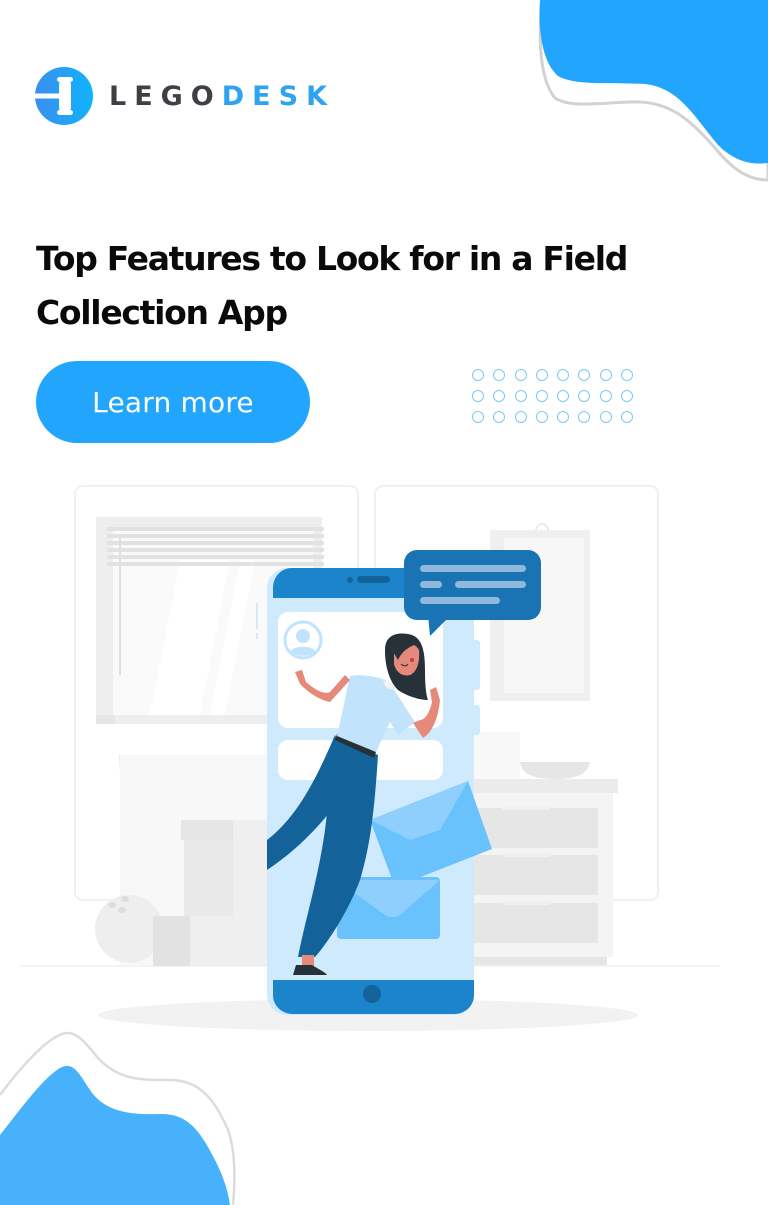  I want to click on decorative-dot-grid, so click(553, 396).